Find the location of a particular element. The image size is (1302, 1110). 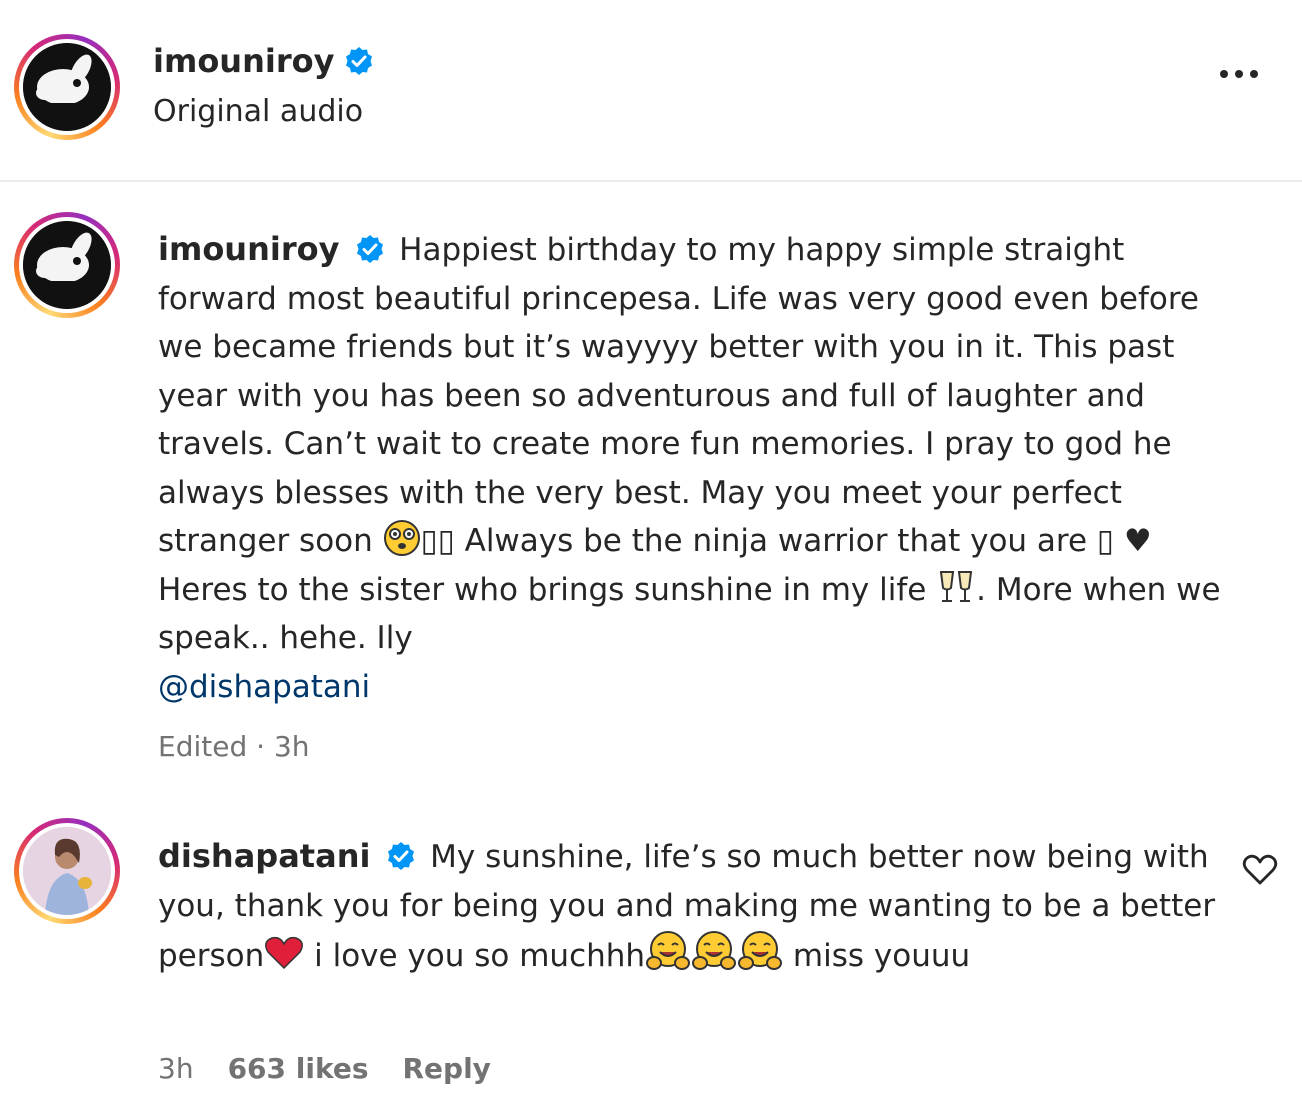

caption-avatar is located at coordinates (67, 265).